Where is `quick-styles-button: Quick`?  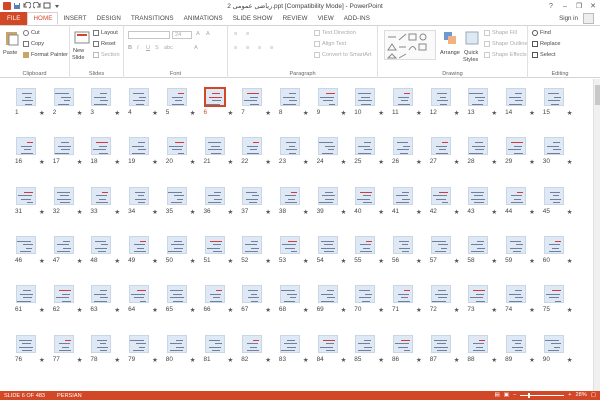
quick-styles-button: Quick is located at coordinates (471, 53).